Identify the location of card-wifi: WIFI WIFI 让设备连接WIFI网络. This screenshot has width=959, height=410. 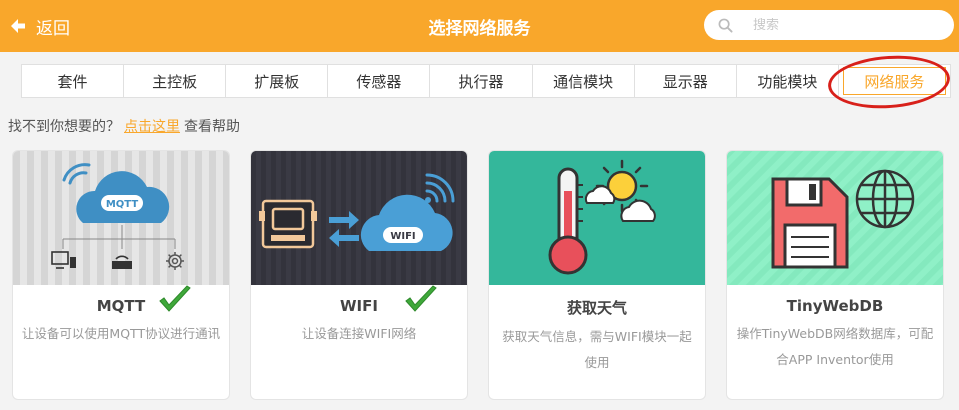
(359, 275).